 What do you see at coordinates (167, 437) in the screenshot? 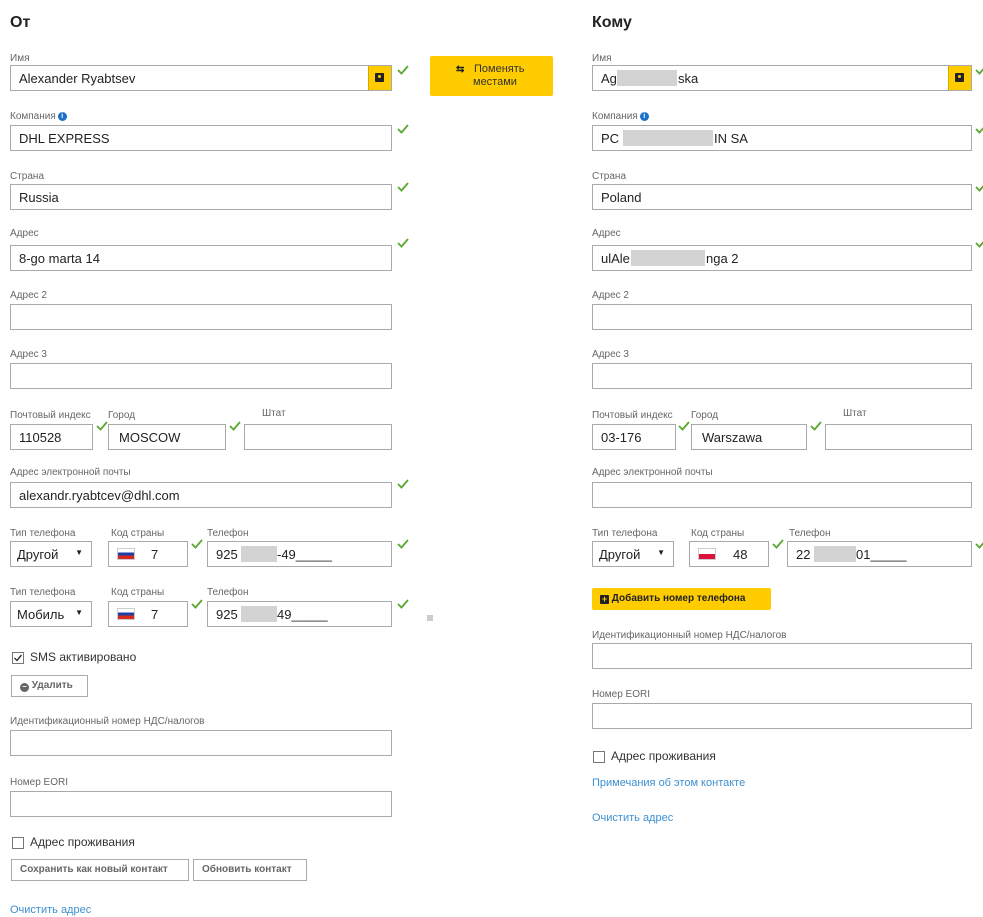
I see `from-city-input: MOSCOW` at bounding box center [167, 437].